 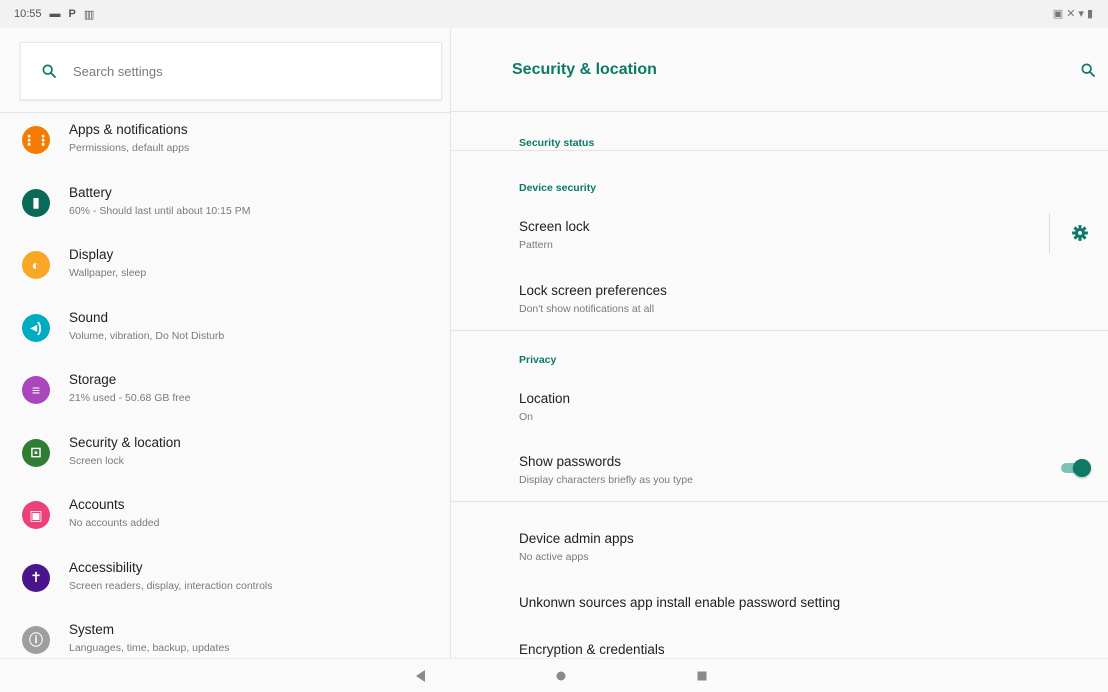 I want to click on show-passwords-toggle, so click(x=1076, y=468).